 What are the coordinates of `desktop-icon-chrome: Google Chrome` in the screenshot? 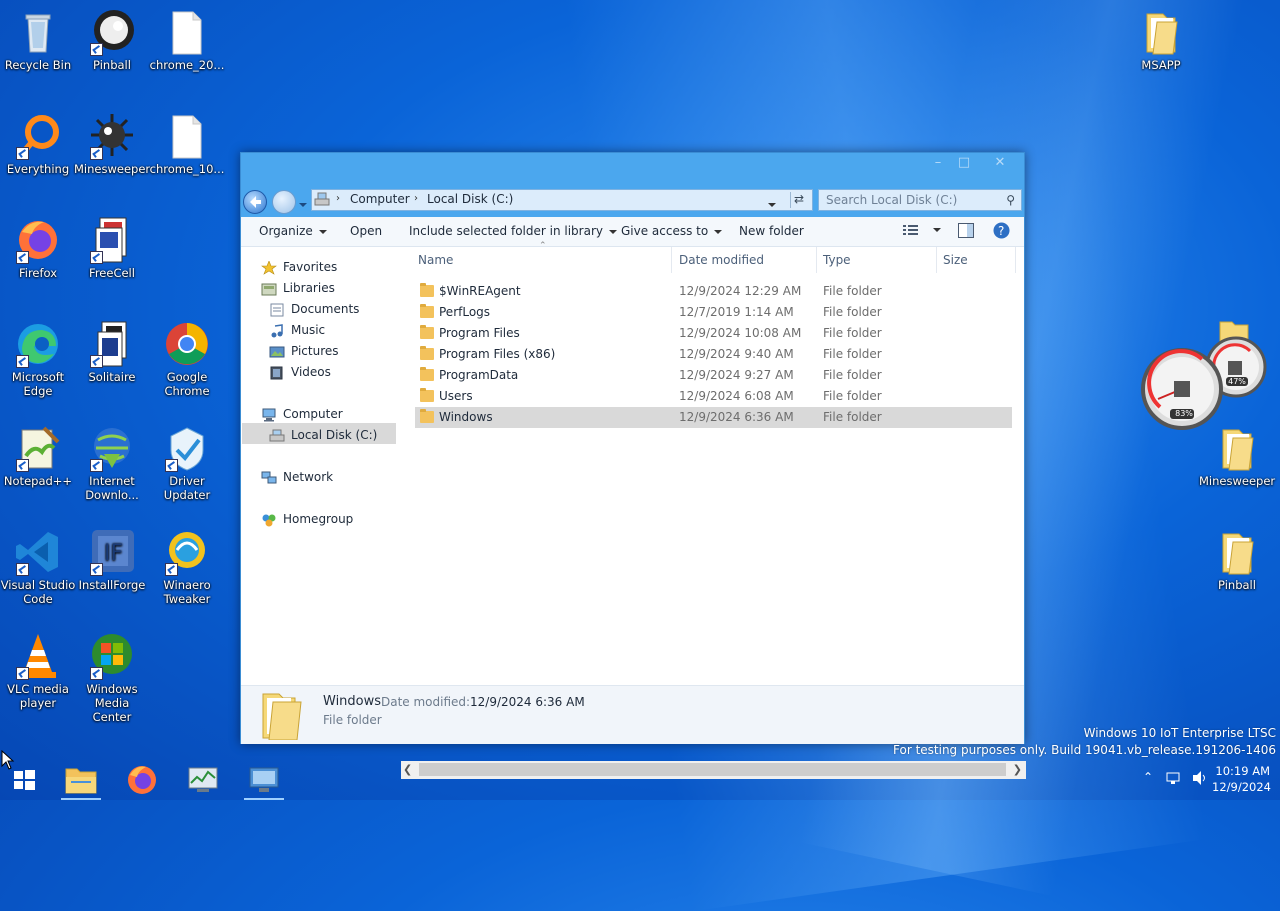 It's located at (187, 359).